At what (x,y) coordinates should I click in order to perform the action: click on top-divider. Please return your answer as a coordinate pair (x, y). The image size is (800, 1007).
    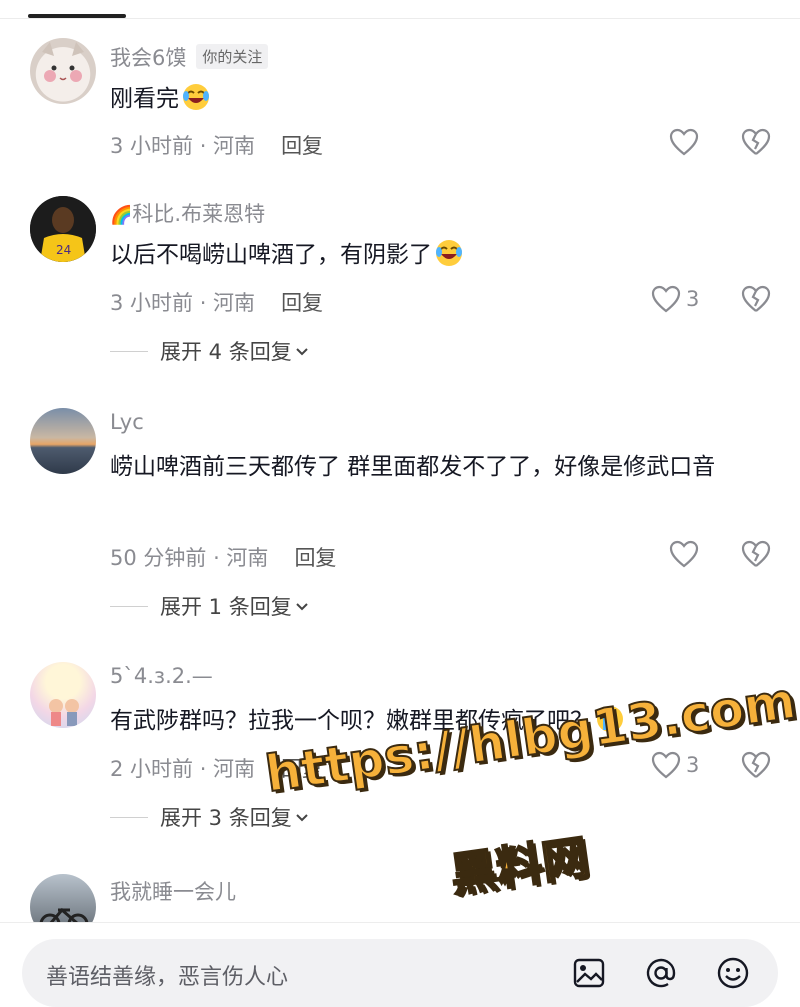
    Looking at the image, I should click on (400, 9).